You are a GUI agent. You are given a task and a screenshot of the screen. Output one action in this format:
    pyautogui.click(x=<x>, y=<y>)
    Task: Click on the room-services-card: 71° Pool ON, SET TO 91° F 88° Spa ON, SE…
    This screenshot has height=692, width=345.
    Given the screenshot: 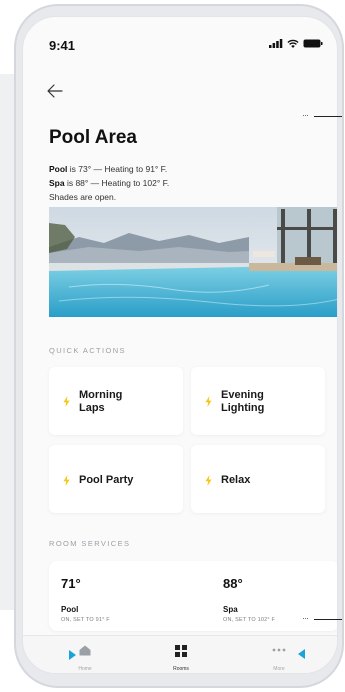 What is the action you would take?
    pyautogui.click(x=193, y=596)
    